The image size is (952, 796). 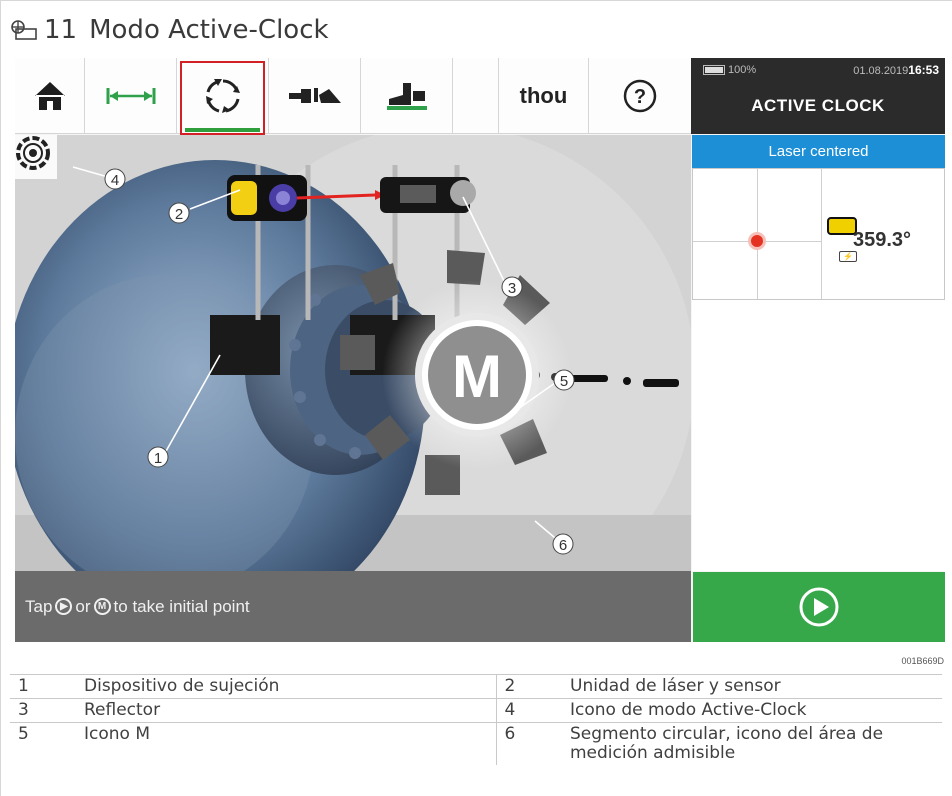 What do you see at coordinates (757, 234) in the screenshot?
I see `target-vline` at bounding box center [757, 234].